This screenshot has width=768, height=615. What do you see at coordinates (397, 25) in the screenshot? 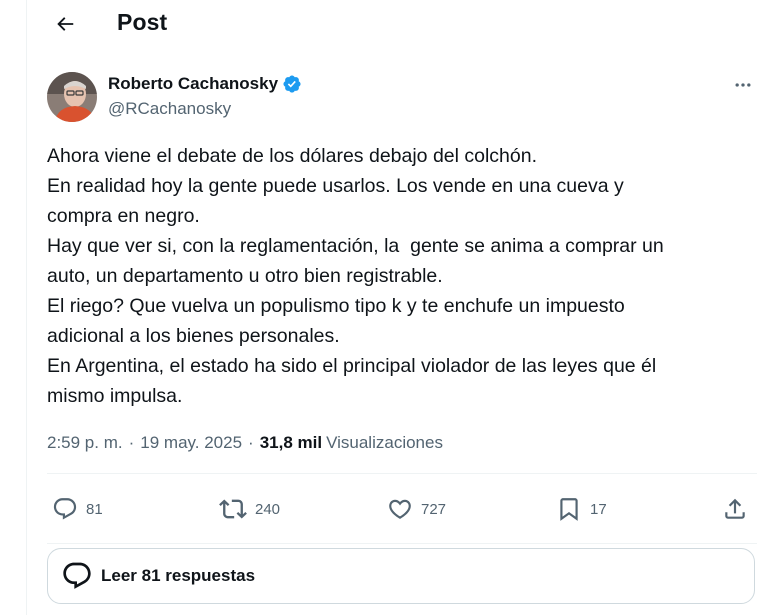
I see `page-header: Post` at bounding box center [397, 25].